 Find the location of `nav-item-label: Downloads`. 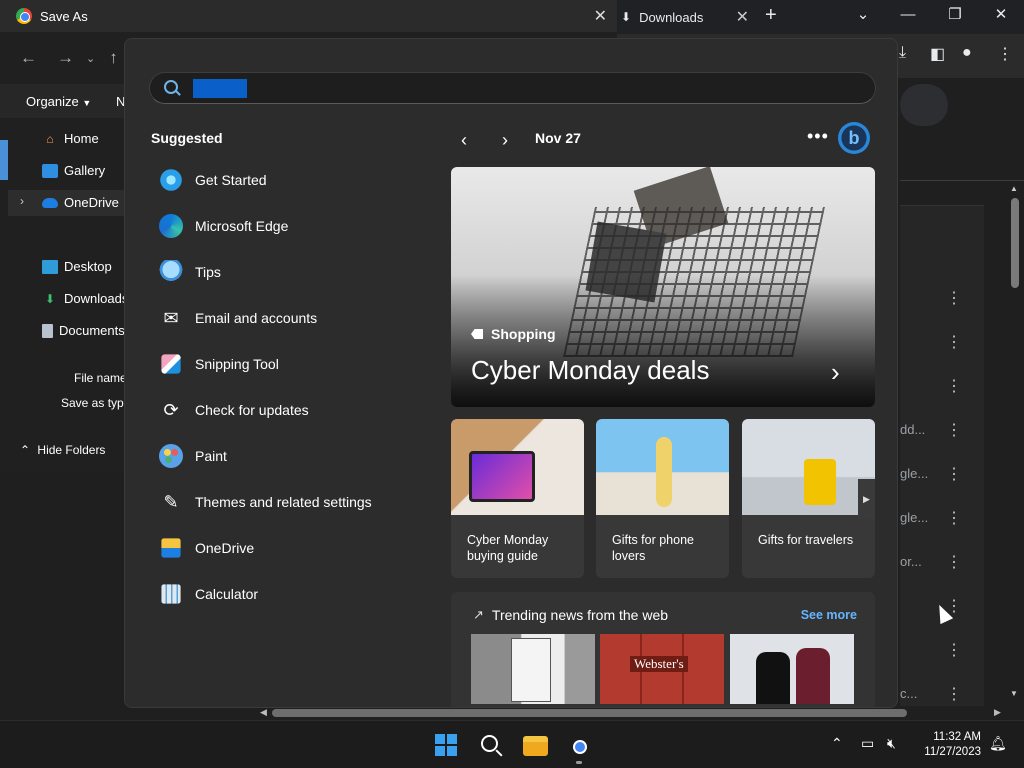

nav-item-label: Downloads is located at coordinates (96, 298).